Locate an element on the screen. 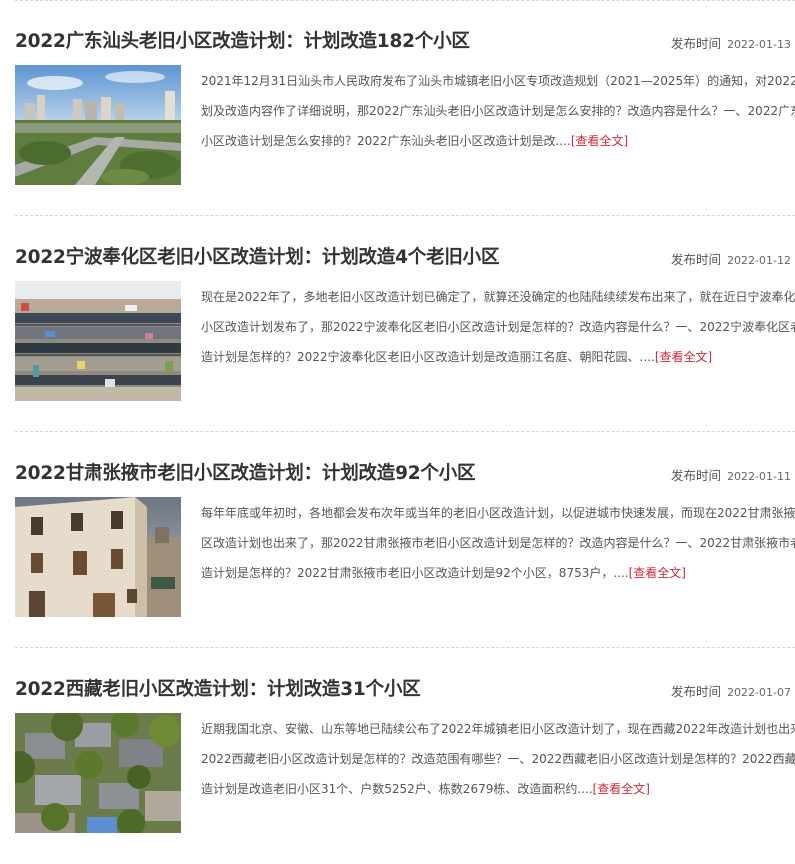 This screenshot has width=795, height=864. old-building-image is located at coordinates (98, 557).